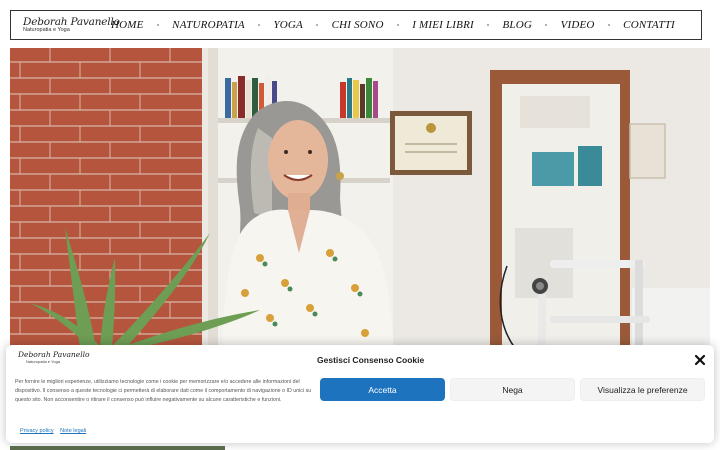  I want to click on privacy-policy-link: Privacy policy, so click(37, 431).